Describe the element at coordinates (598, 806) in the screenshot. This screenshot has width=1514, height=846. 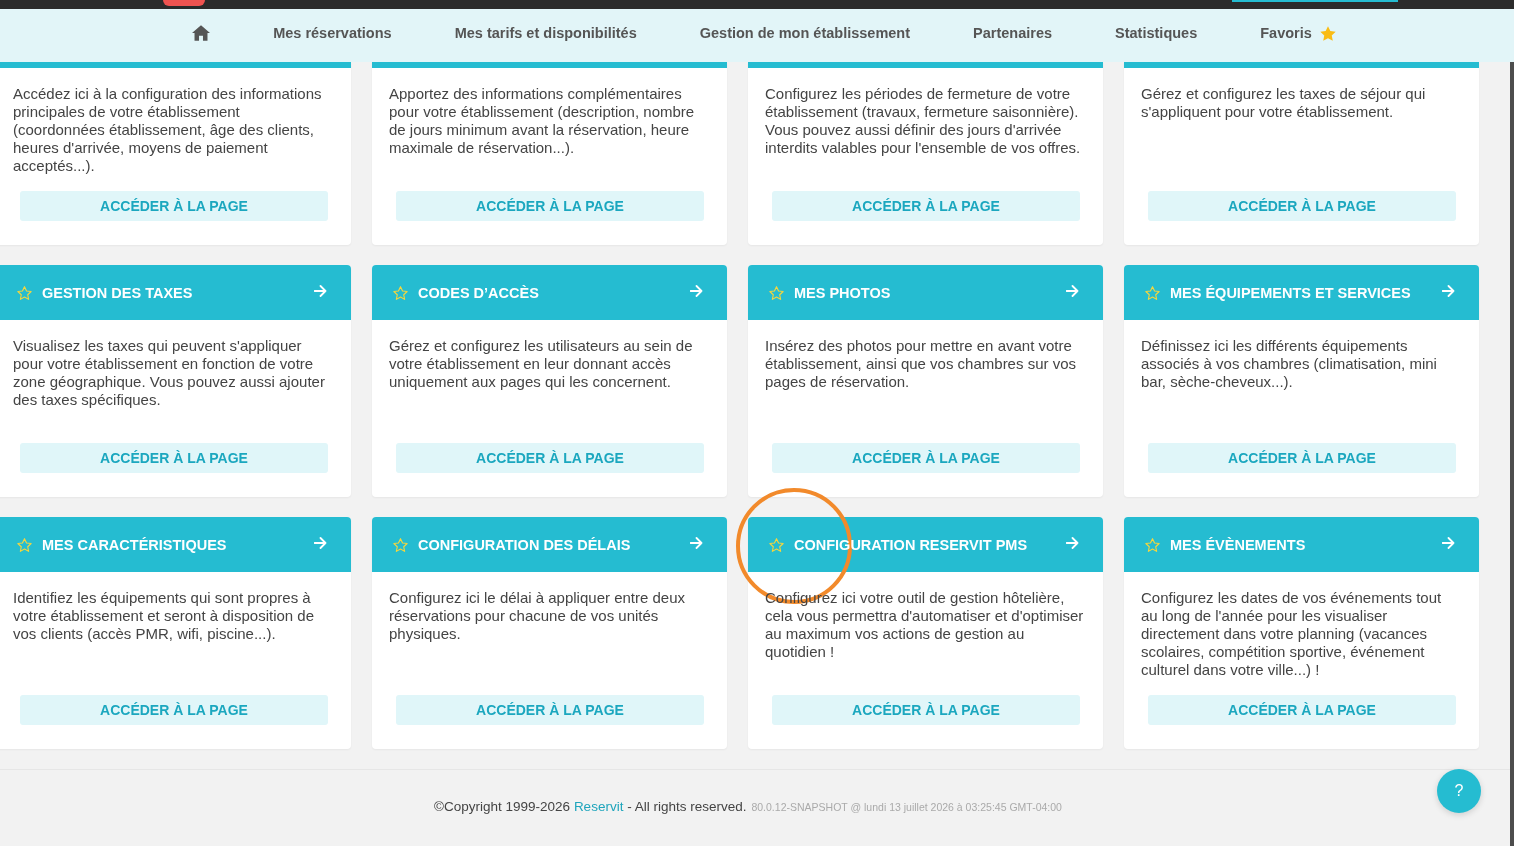
I see `reservit-link: Reservit` at that location.